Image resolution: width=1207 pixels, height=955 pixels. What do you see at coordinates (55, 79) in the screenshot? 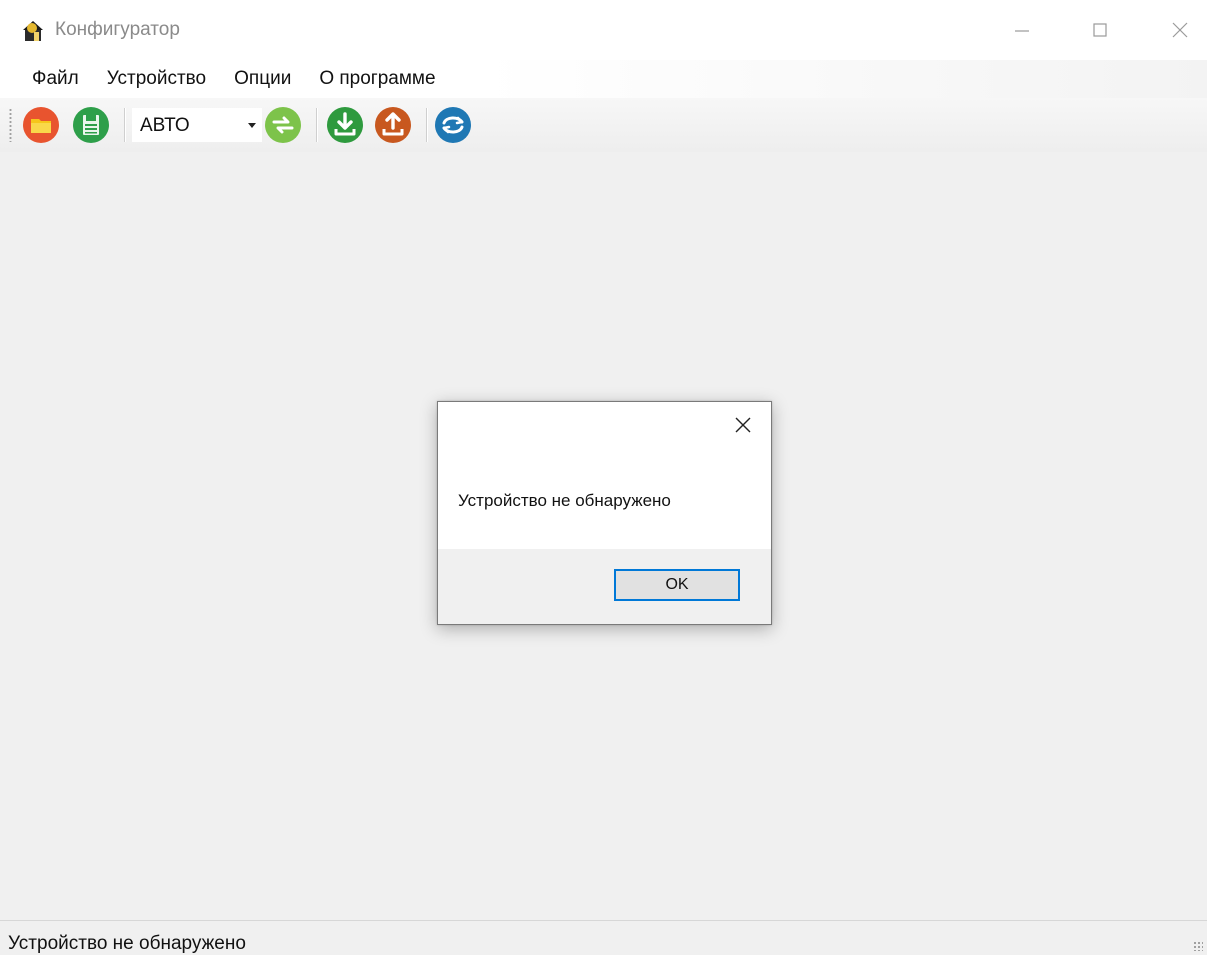
I see `menu-file: Файл` at bounding box center [55, 79].